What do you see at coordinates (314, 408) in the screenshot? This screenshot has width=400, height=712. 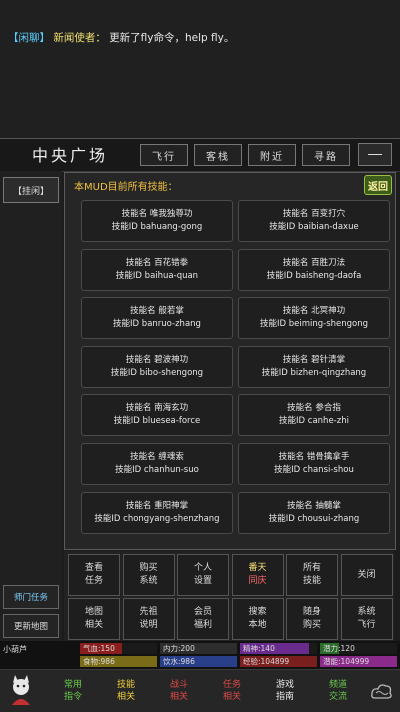 I see `skill-name: 技能名 参合指` at bounding box center [314, 408].